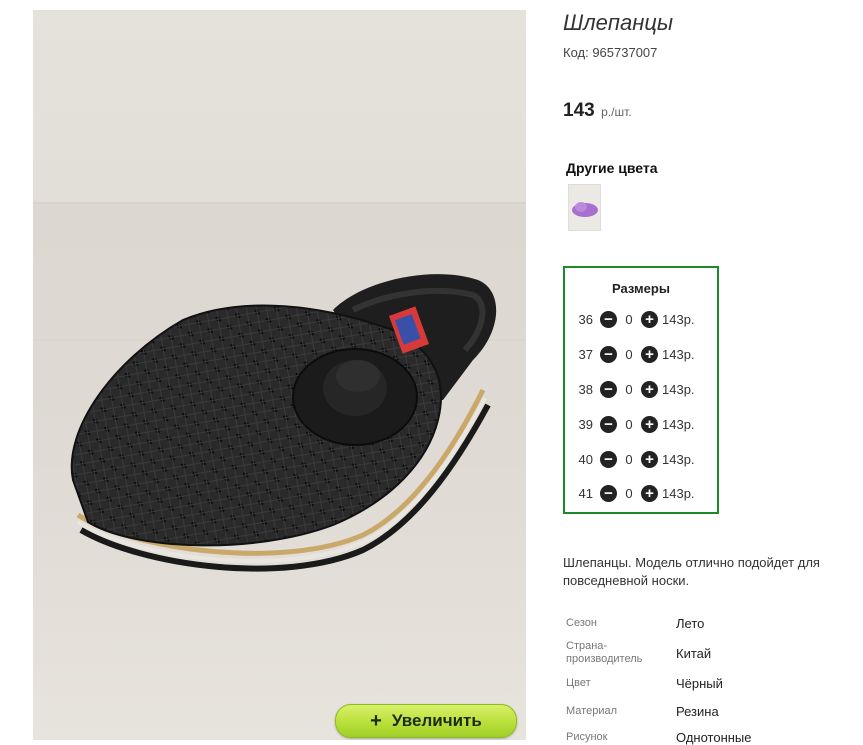 The image size is (863, 745). Describe the element at coordinates (585, 424) in the screenshot. I see `size-label: 39` at that location.